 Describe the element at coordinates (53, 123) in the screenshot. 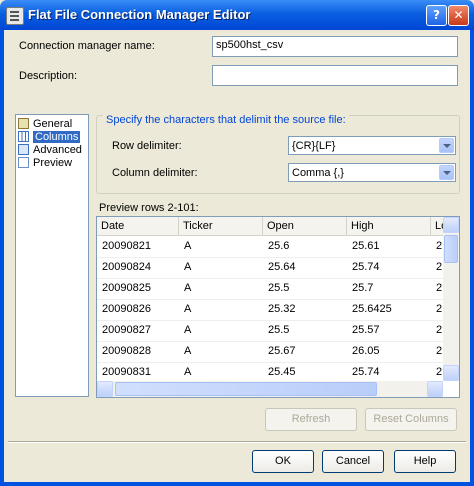

I see `nav-item-label: General` at that location.